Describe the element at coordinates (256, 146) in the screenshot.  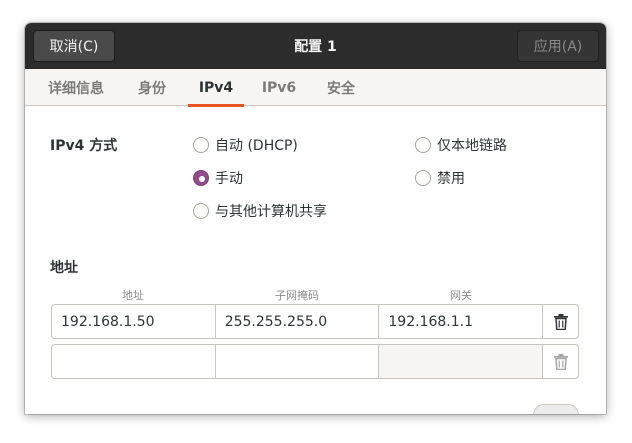
I see `radio-label: 自动 (DHCP)` at that location.